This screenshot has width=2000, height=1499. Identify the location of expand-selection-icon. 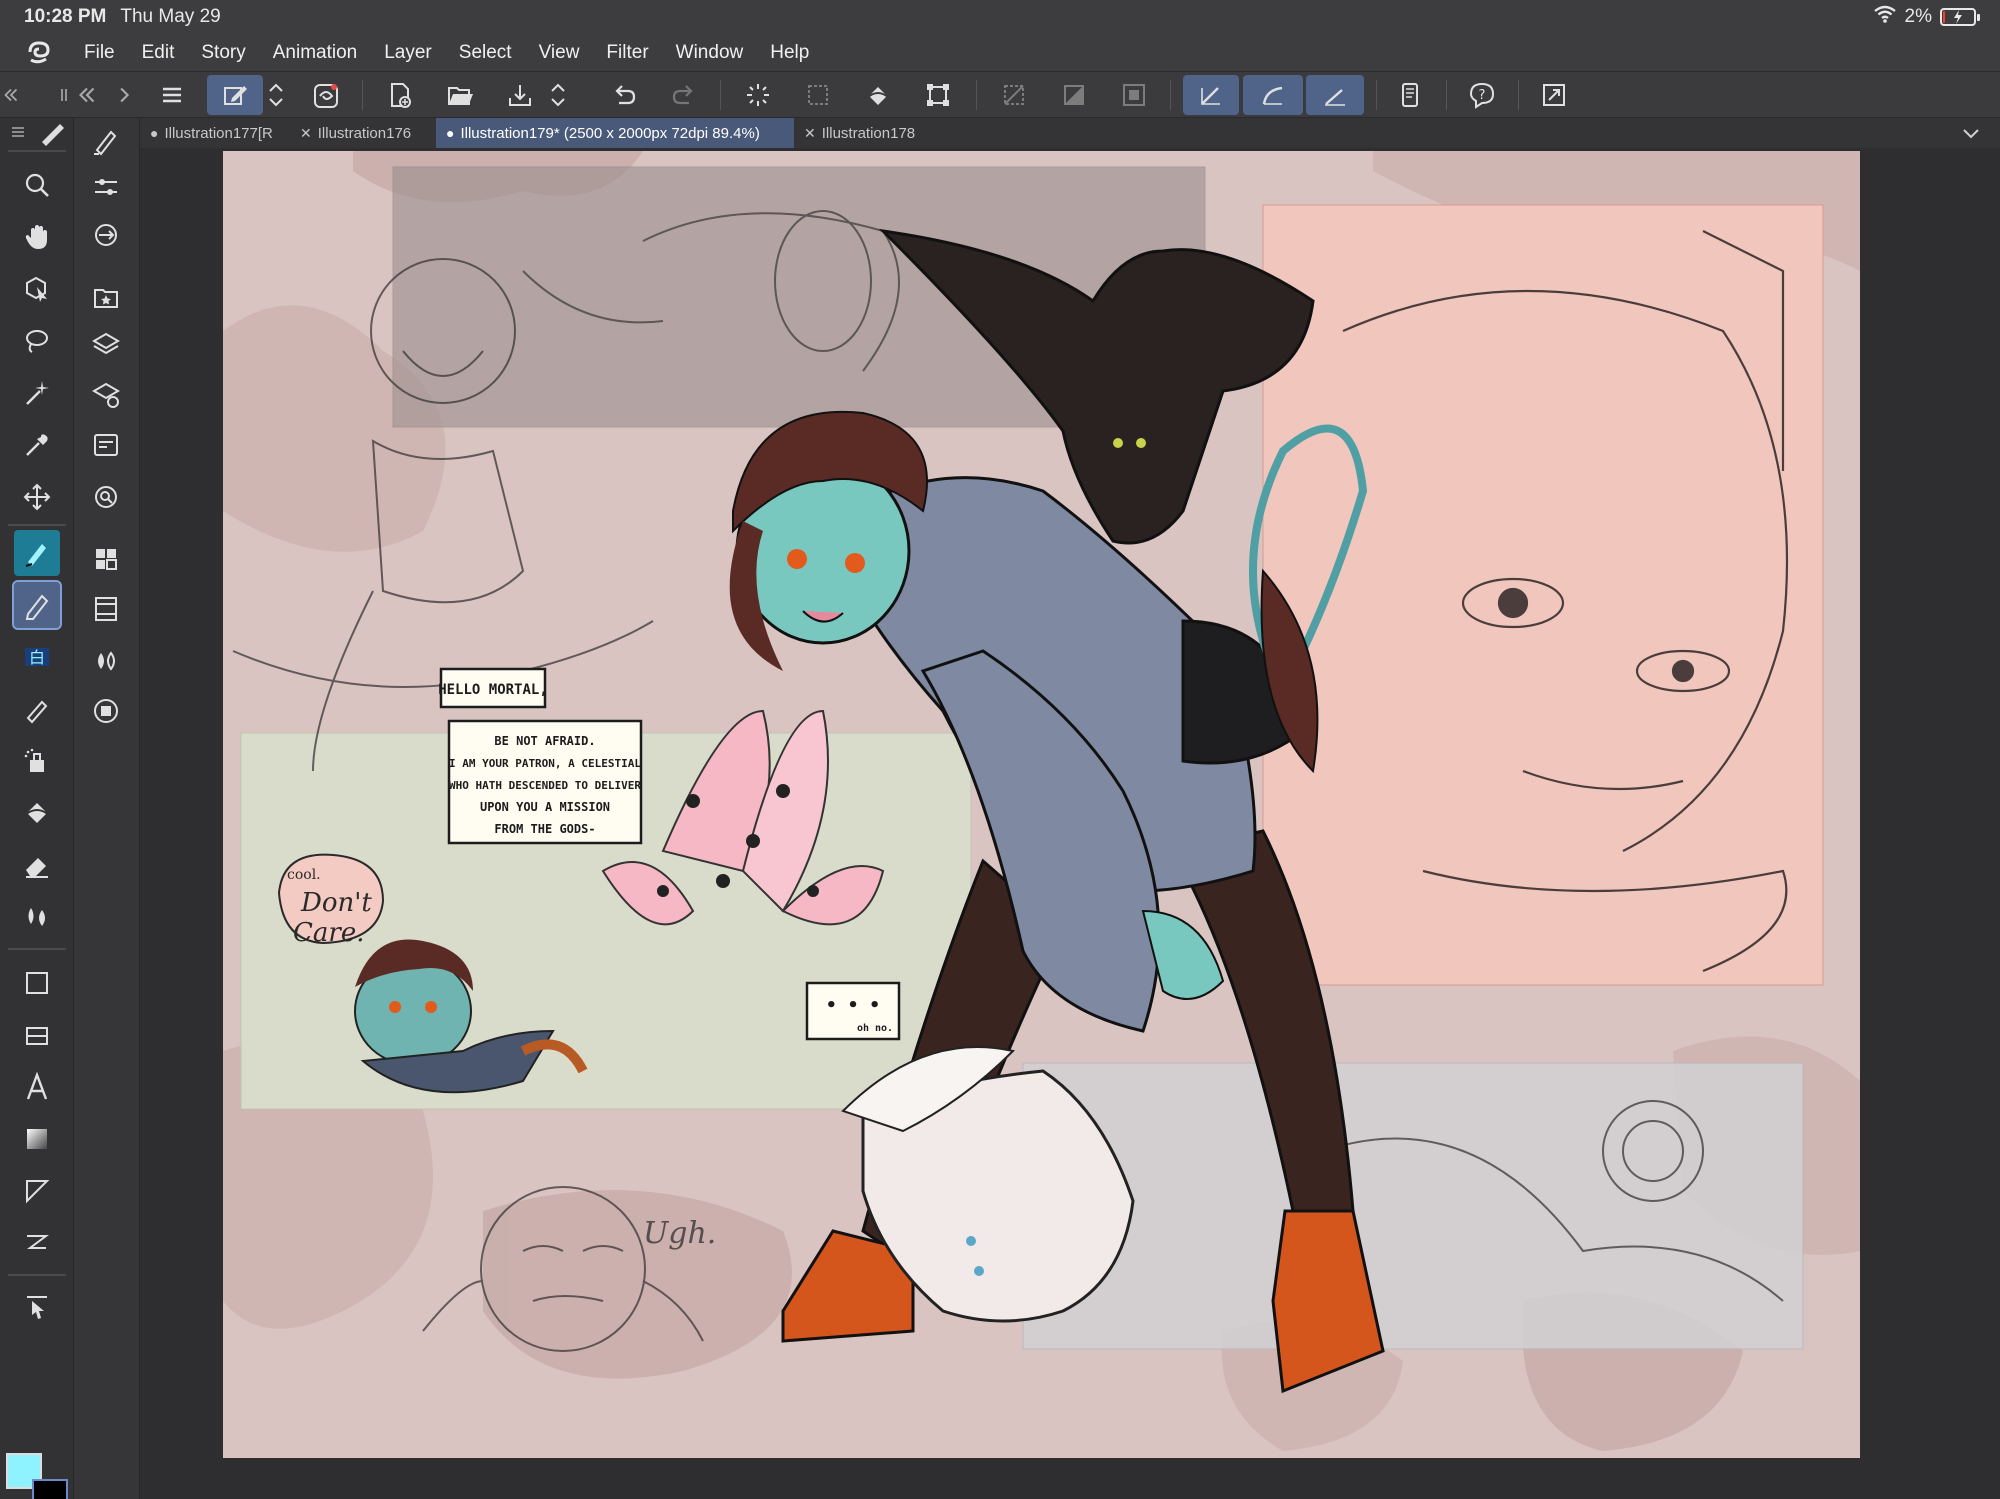
(1134, 95).